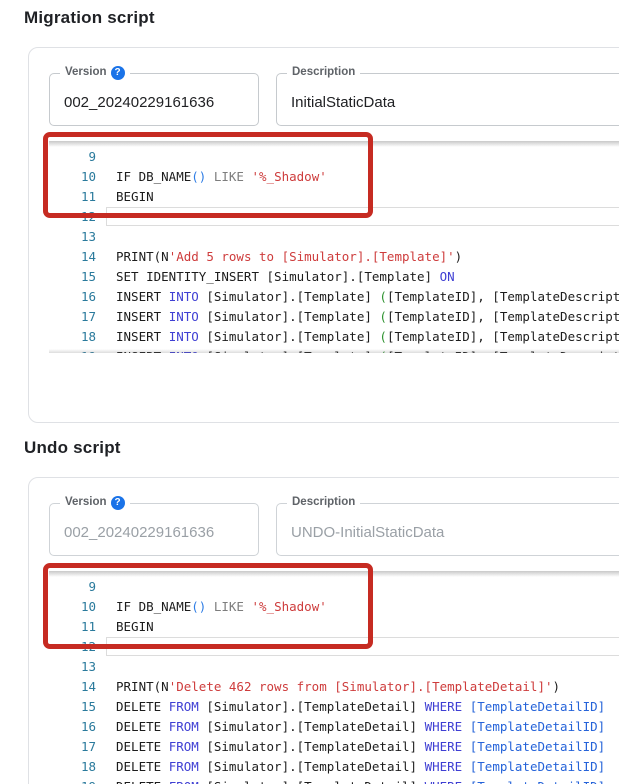 The width and height of the screenshot is (619, 784). I want to click on undo-description-field: Description, so click(447, 525).